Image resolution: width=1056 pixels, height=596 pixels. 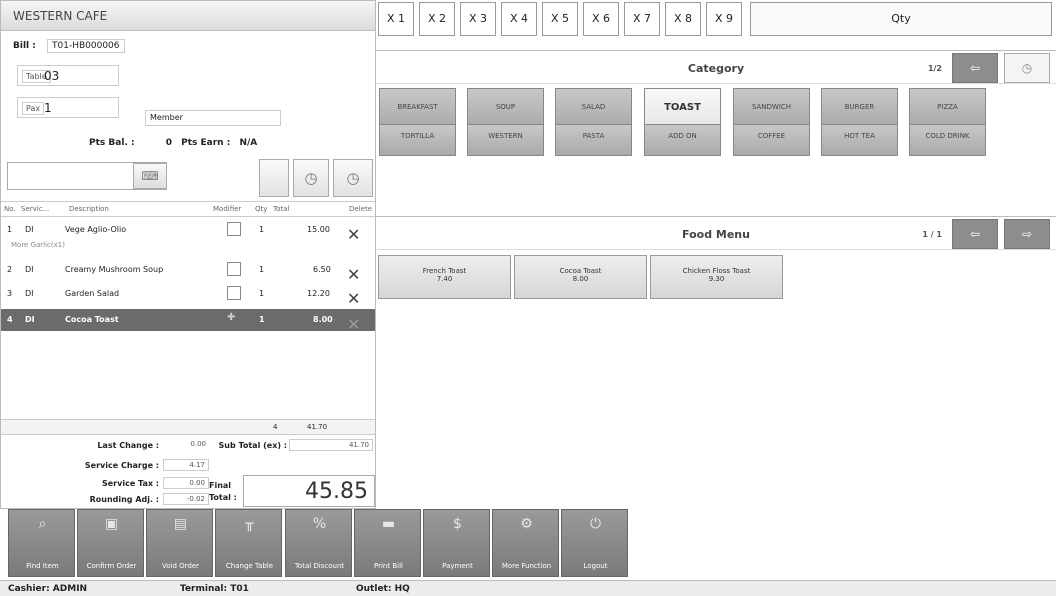 What do you see at coordinates (29, 269) in the screenshot?
I see `row-service: DI` at bounding box center [29, 269].